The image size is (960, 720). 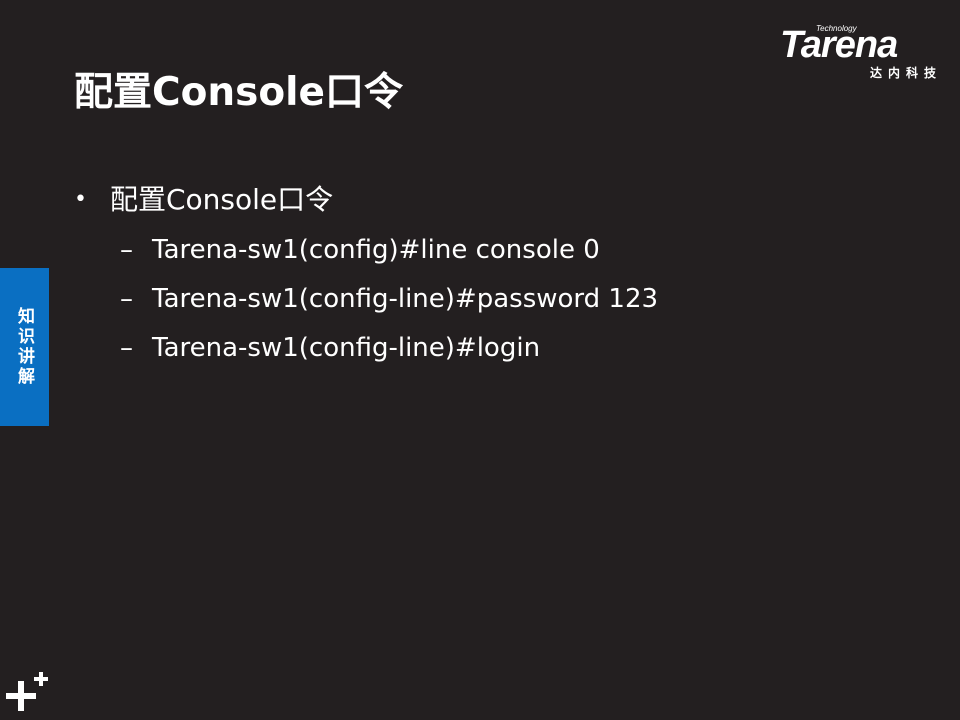 I want to click on tarena-logo: Technology Tarena 达内科技, so click(x=864, y=53).